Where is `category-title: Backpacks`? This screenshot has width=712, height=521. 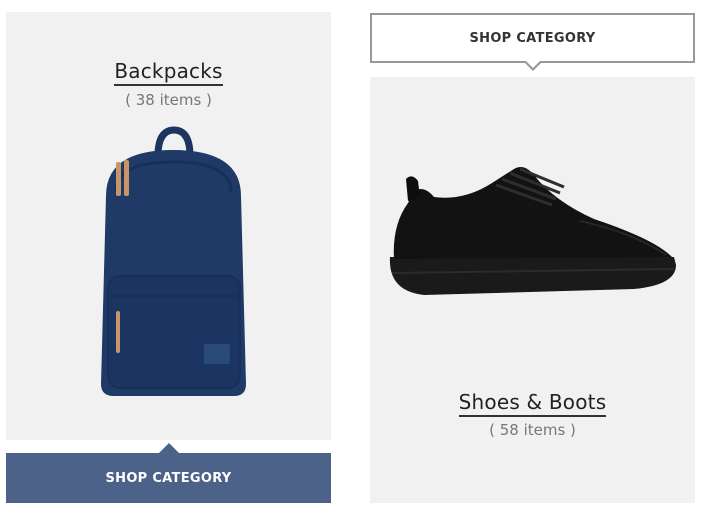 category-title: Backpacks is located at coordinates (168, 72).